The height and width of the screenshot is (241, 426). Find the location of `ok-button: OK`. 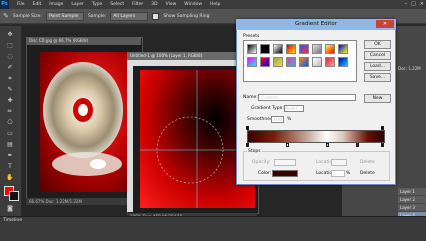

ok-button: OK is located at coordinates (377, 44).